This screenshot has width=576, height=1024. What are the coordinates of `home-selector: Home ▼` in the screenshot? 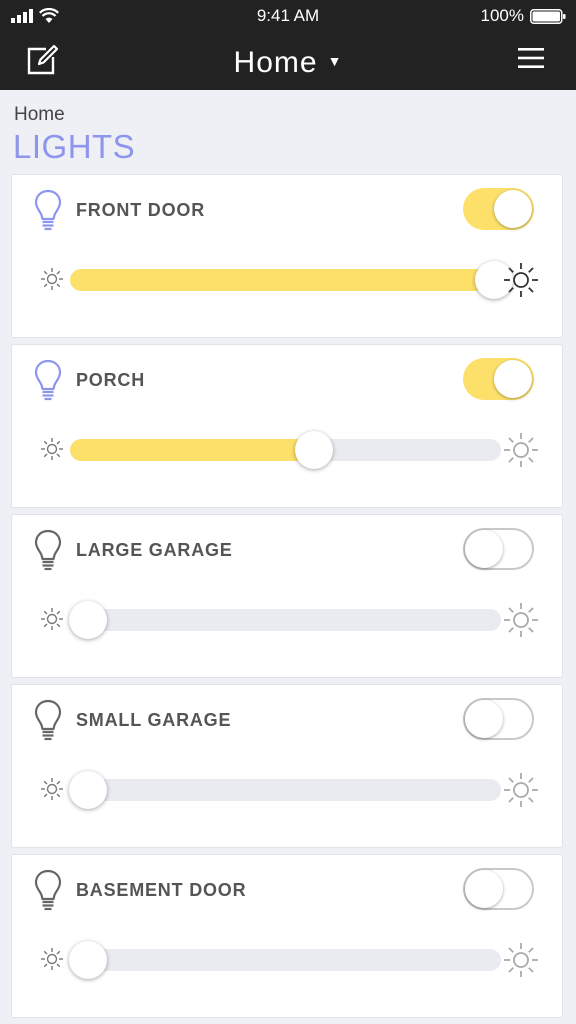 It's located at (288, 63).